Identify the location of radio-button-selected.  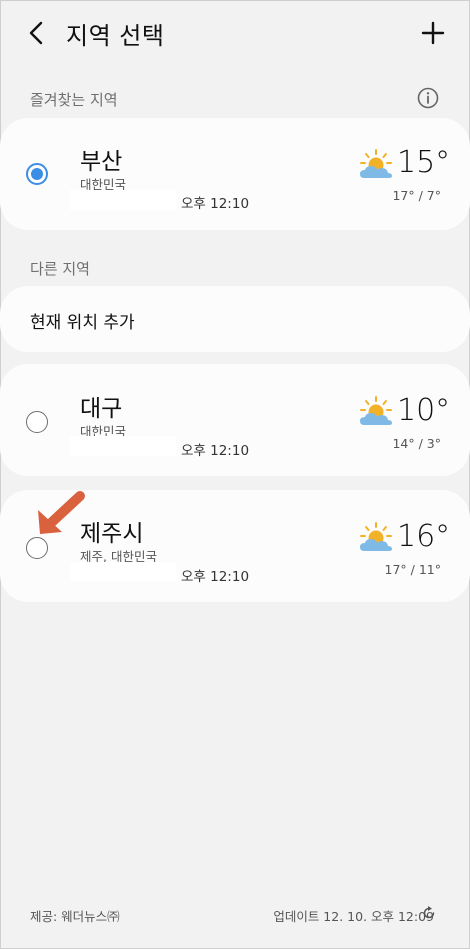
(37, 174).